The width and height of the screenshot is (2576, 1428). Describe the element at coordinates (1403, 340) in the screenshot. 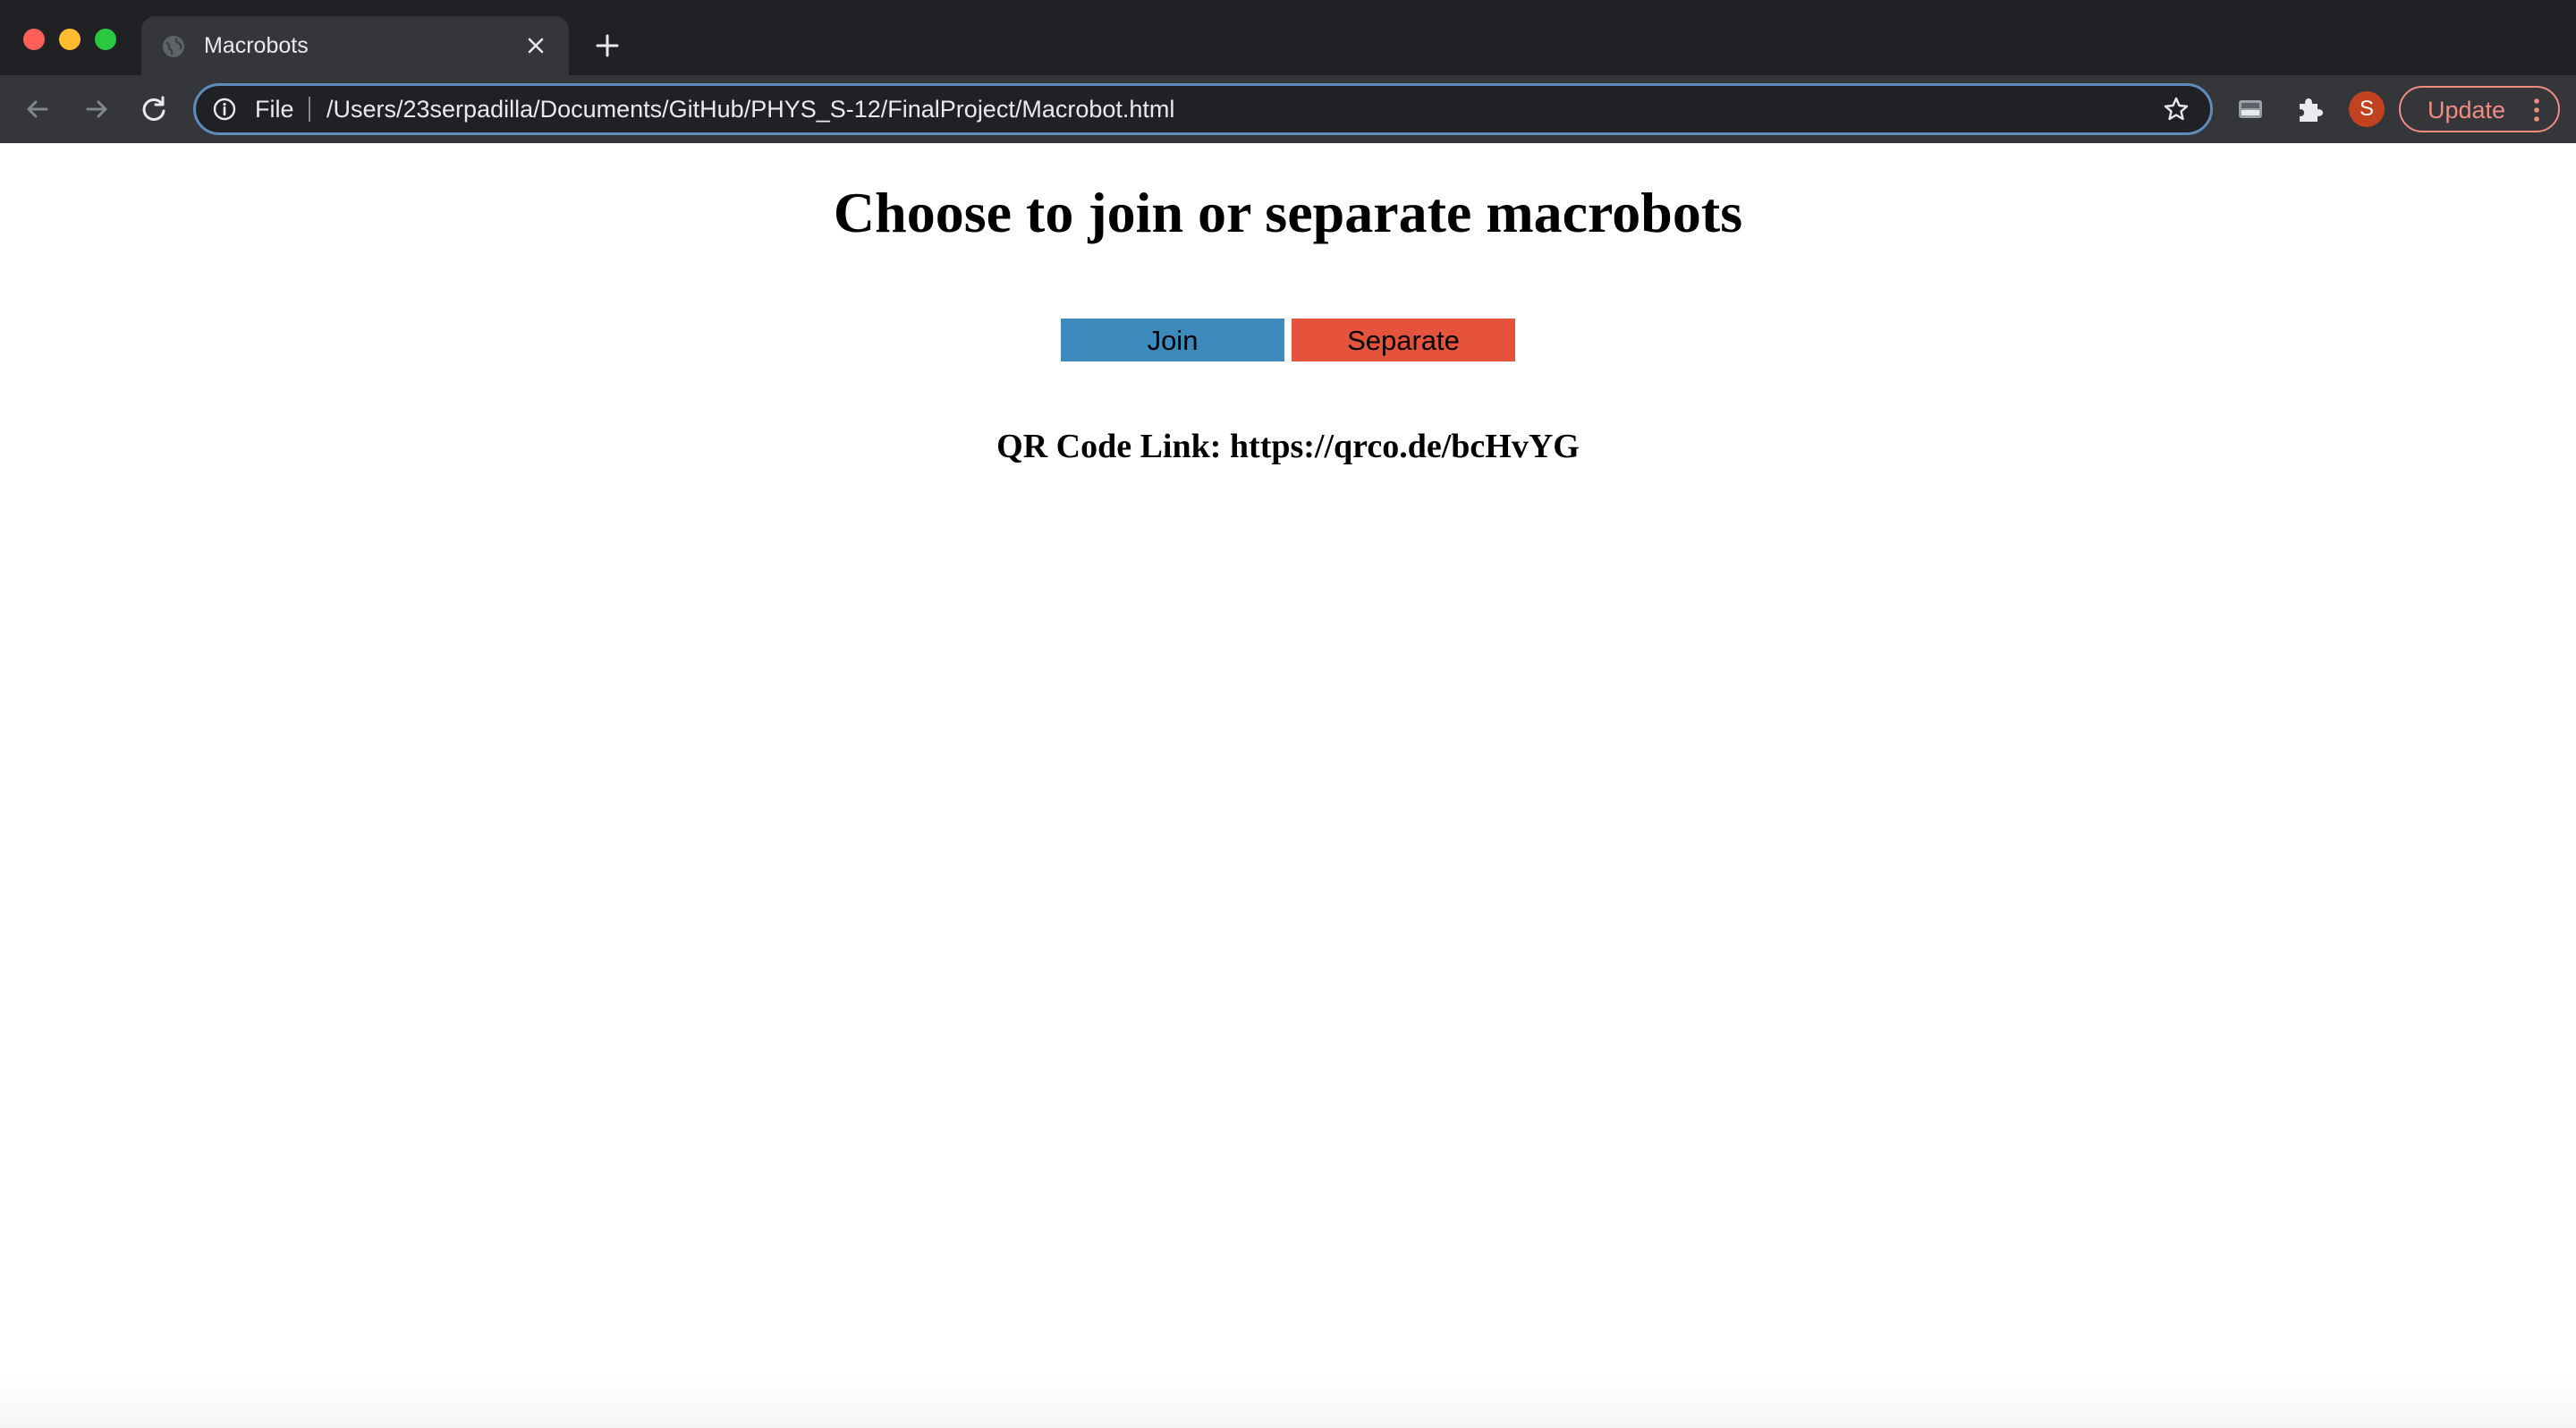

I see `separate-button: Separate` at that location.